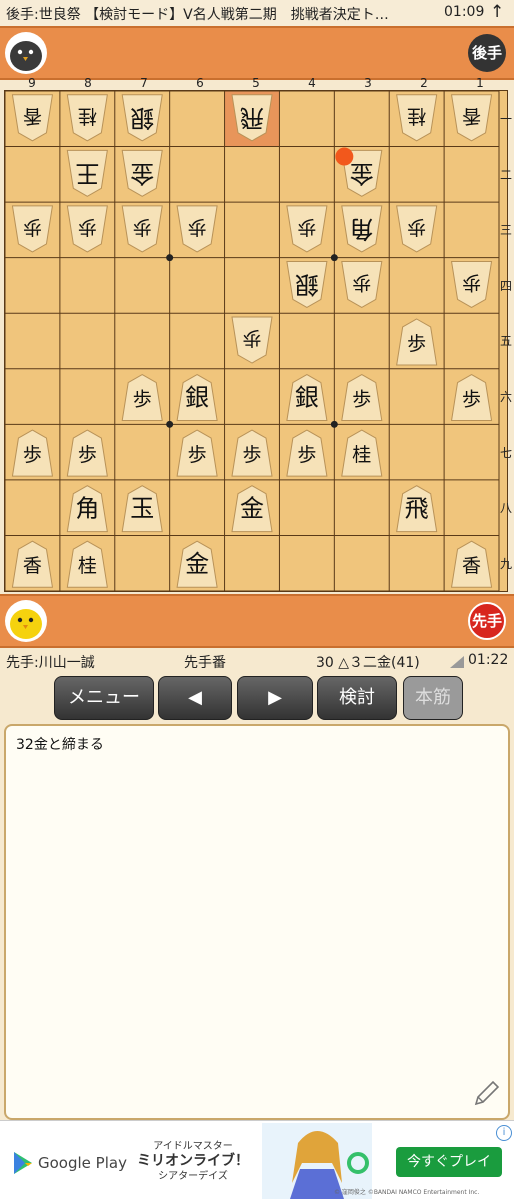 The height and width of the screenshot is (1201, 514). I want to click on file-label: 8, so click(88, 83).